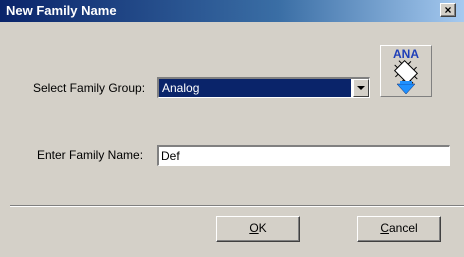 Image resolution: width=464 pixels, height=257 pixels. What do you see at coordinates (89, 88) in the screenshot?
I see `family-group-label: Select Family Group:` at bounding box center [89, 88].